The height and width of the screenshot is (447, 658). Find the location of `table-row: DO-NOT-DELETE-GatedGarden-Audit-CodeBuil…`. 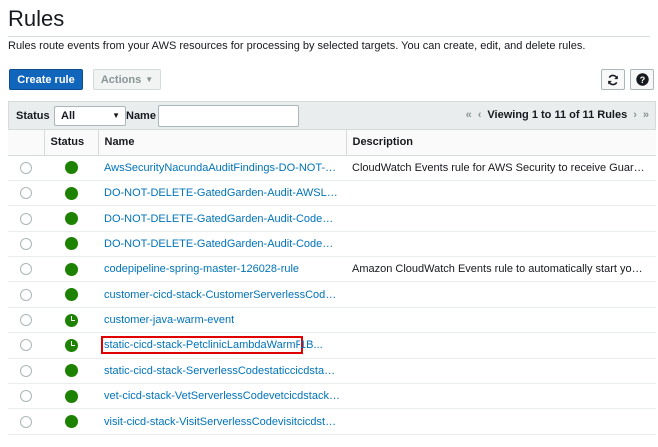

table-row: DO-NOT-DELETE-GatedGarden-Audit-CodeBuil… is located at coordinates (332, 218).